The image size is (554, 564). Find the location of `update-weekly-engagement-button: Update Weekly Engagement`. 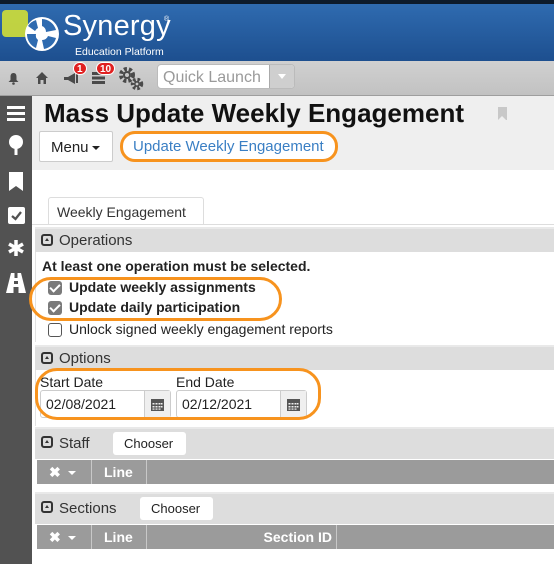

update-weekly-engagement-button: Update Weekly Engagement is located at coordinates (229, 146).